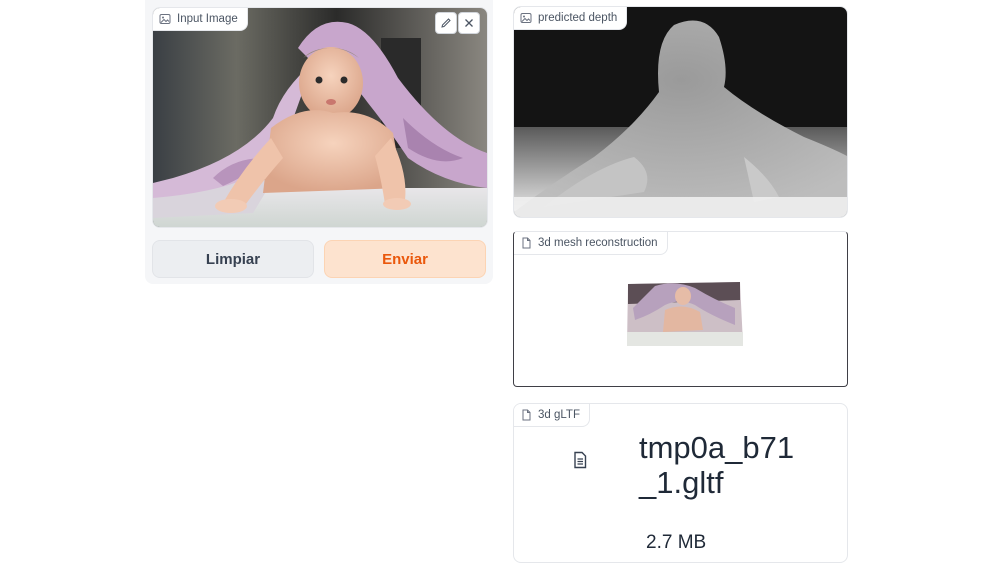 This screenshot has height=563, width=1000. What do you see at coordinates (578, 18) in the screenshot?
I see `predicted-depth-label-text: predicted depth` at bounding box center [578, 18].